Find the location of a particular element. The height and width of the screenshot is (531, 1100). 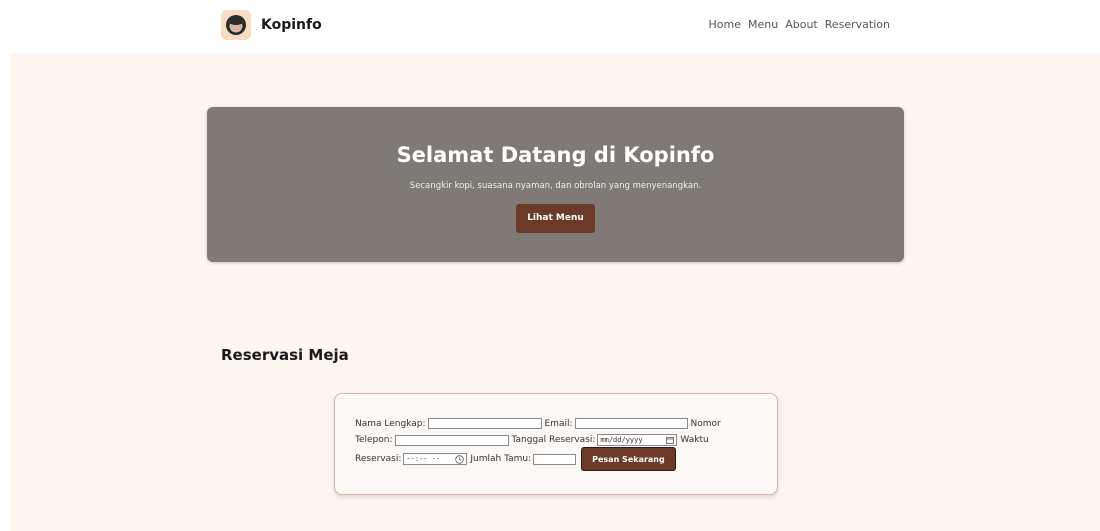

brand-name: Kopinfo is located at coordinates (291, 25).